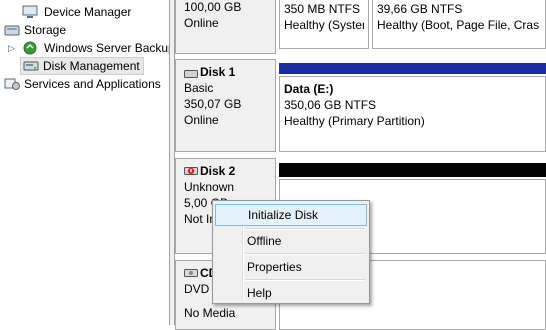 The width and height of the screenshot is (546, 330). I want to click on disk2-name: Disk 2, so click(229, 171).